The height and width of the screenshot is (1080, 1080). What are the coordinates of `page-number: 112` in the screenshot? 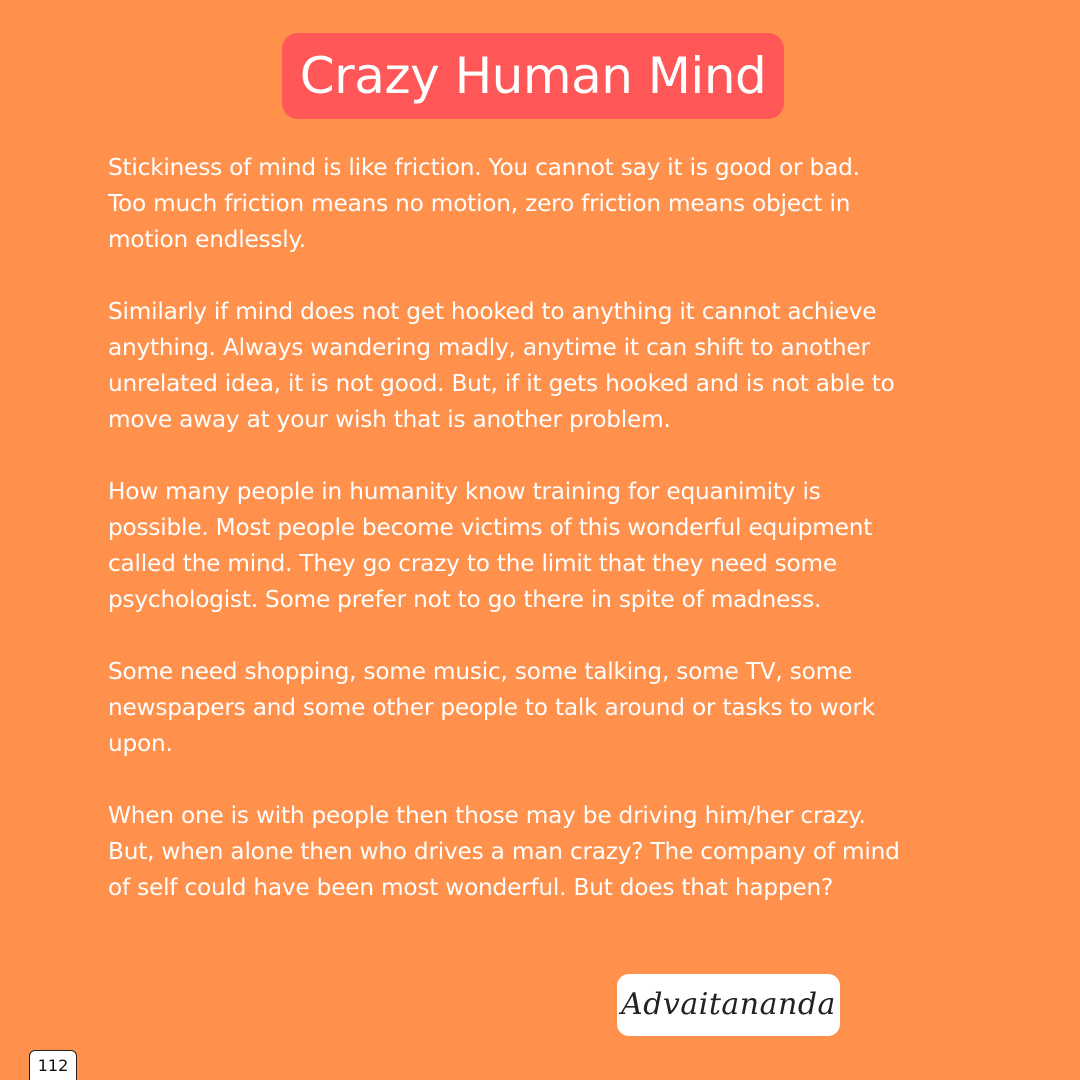 It's located at (53, 1065).